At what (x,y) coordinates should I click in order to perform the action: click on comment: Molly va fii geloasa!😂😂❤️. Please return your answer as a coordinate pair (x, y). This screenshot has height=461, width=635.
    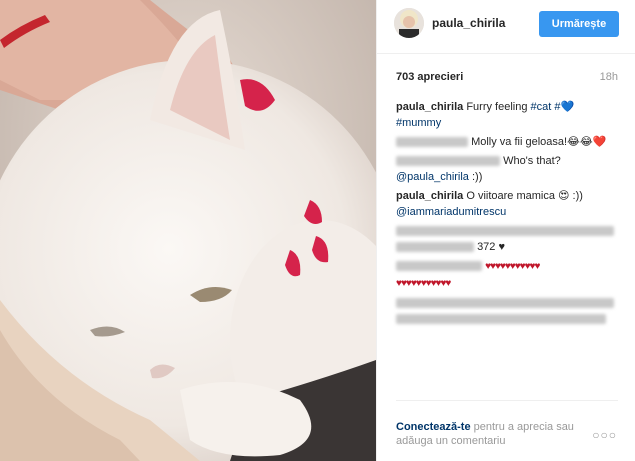
    Looking at the image, I should click on (510, 142).